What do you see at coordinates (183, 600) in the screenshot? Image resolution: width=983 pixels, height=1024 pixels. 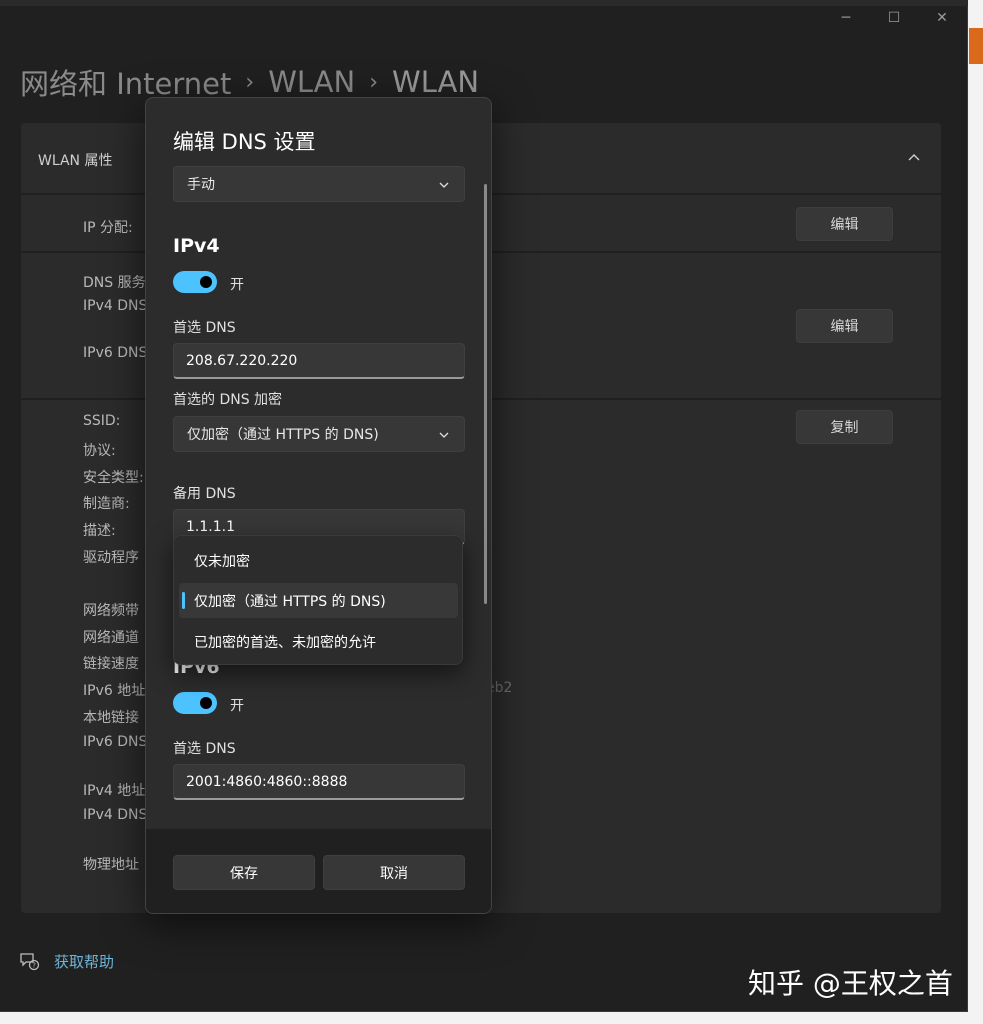 I see `selection-indicator` at bounding box center [183, 600].